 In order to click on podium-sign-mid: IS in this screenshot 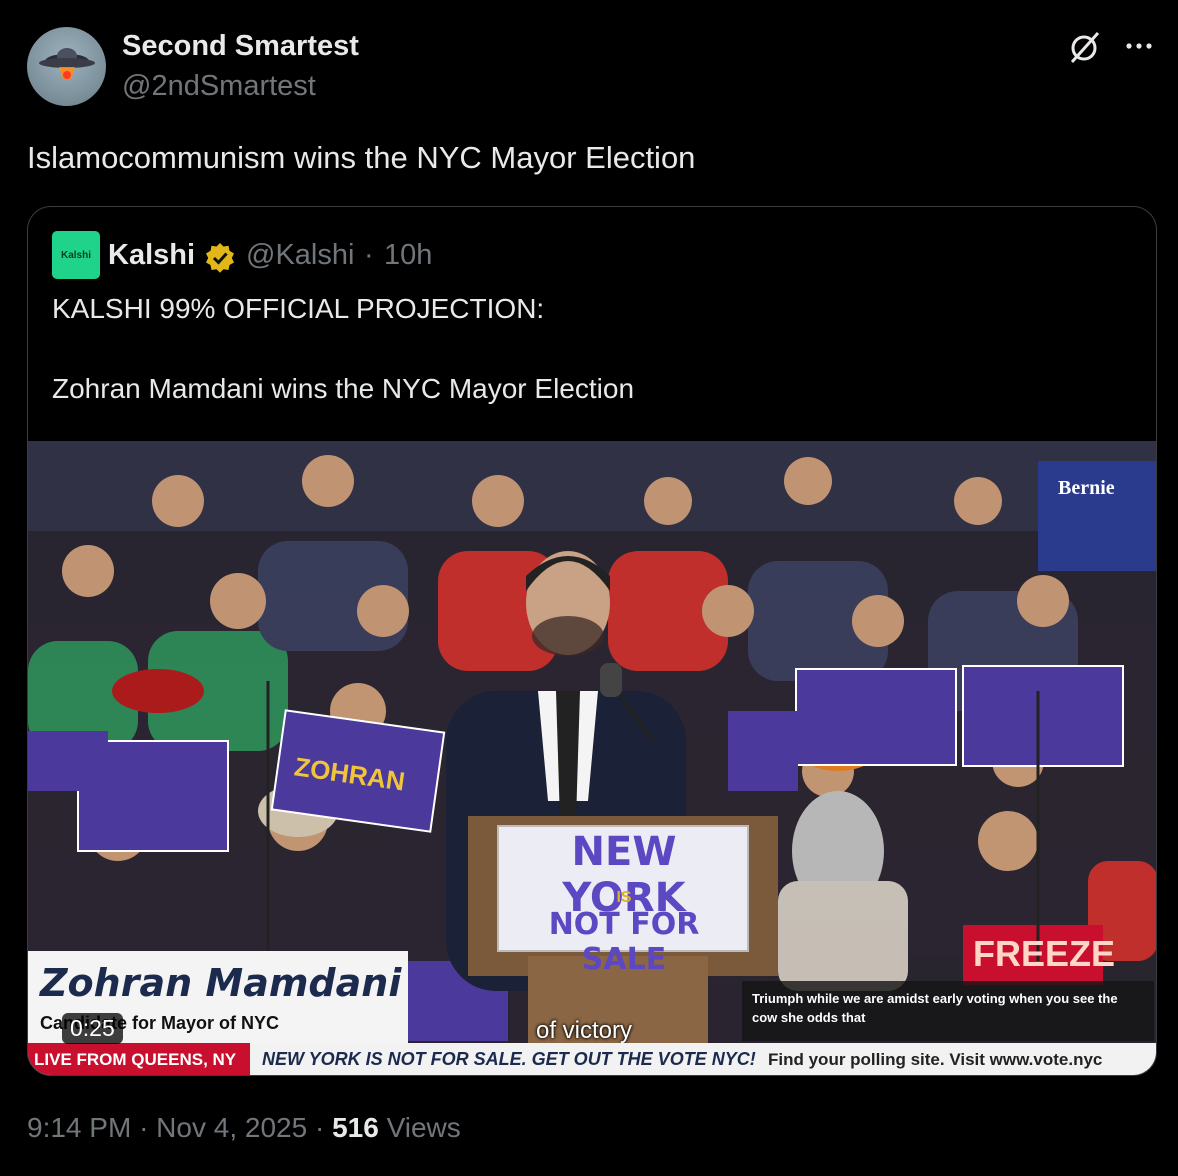, I will do `click(624, 897)`.